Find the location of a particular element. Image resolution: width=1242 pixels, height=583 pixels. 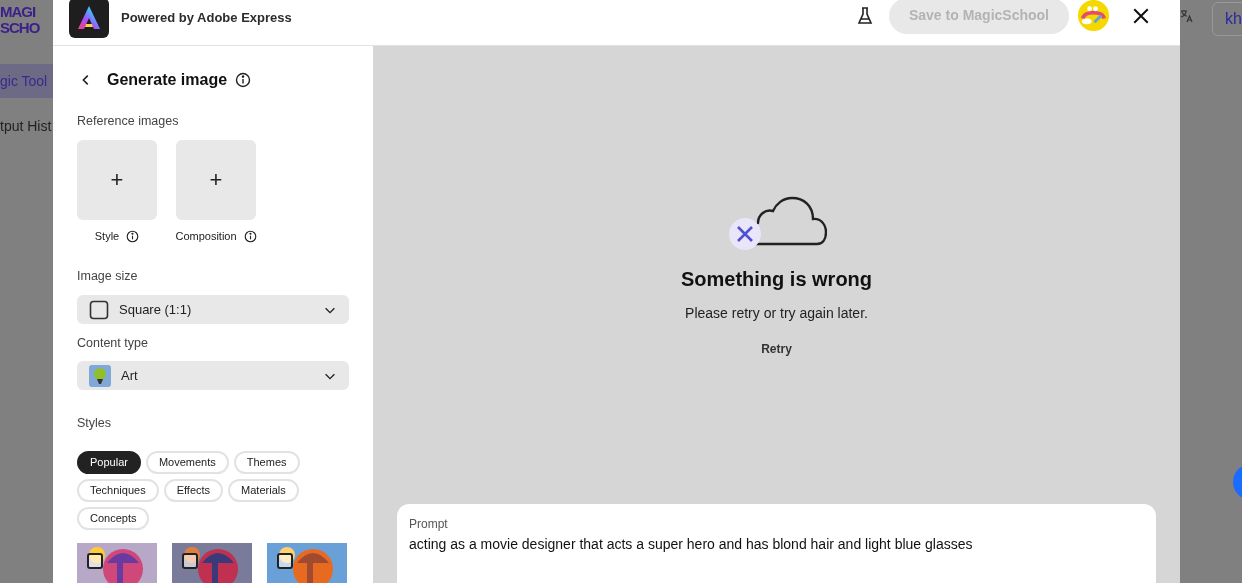

slot-label: Composition is located at coordinates (206, 236).